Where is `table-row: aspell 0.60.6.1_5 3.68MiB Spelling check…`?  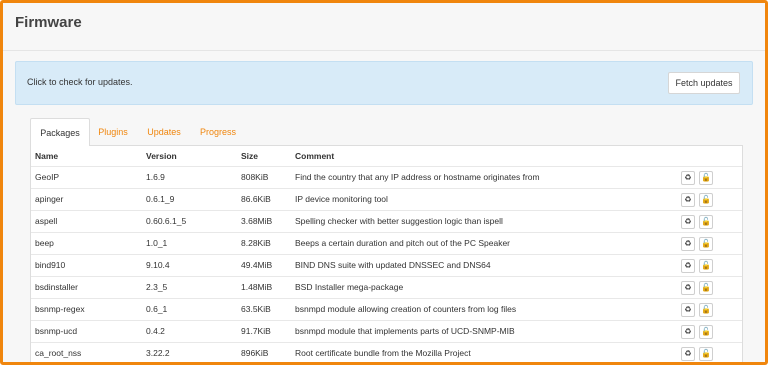 table-row: aspell 0.60.6.1_5 3.68MiB Spelling check… is located at coordinates (386, 222).